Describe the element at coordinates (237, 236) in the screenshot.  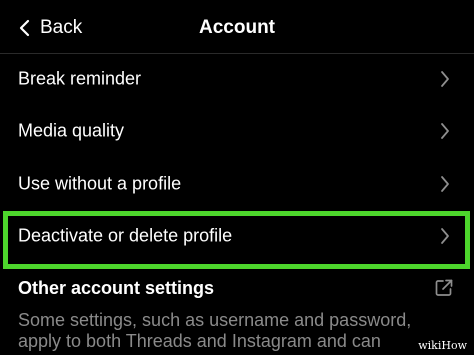
I see `row-deactivate-or-delete-profile: Deactivate or delete profile` at that location.